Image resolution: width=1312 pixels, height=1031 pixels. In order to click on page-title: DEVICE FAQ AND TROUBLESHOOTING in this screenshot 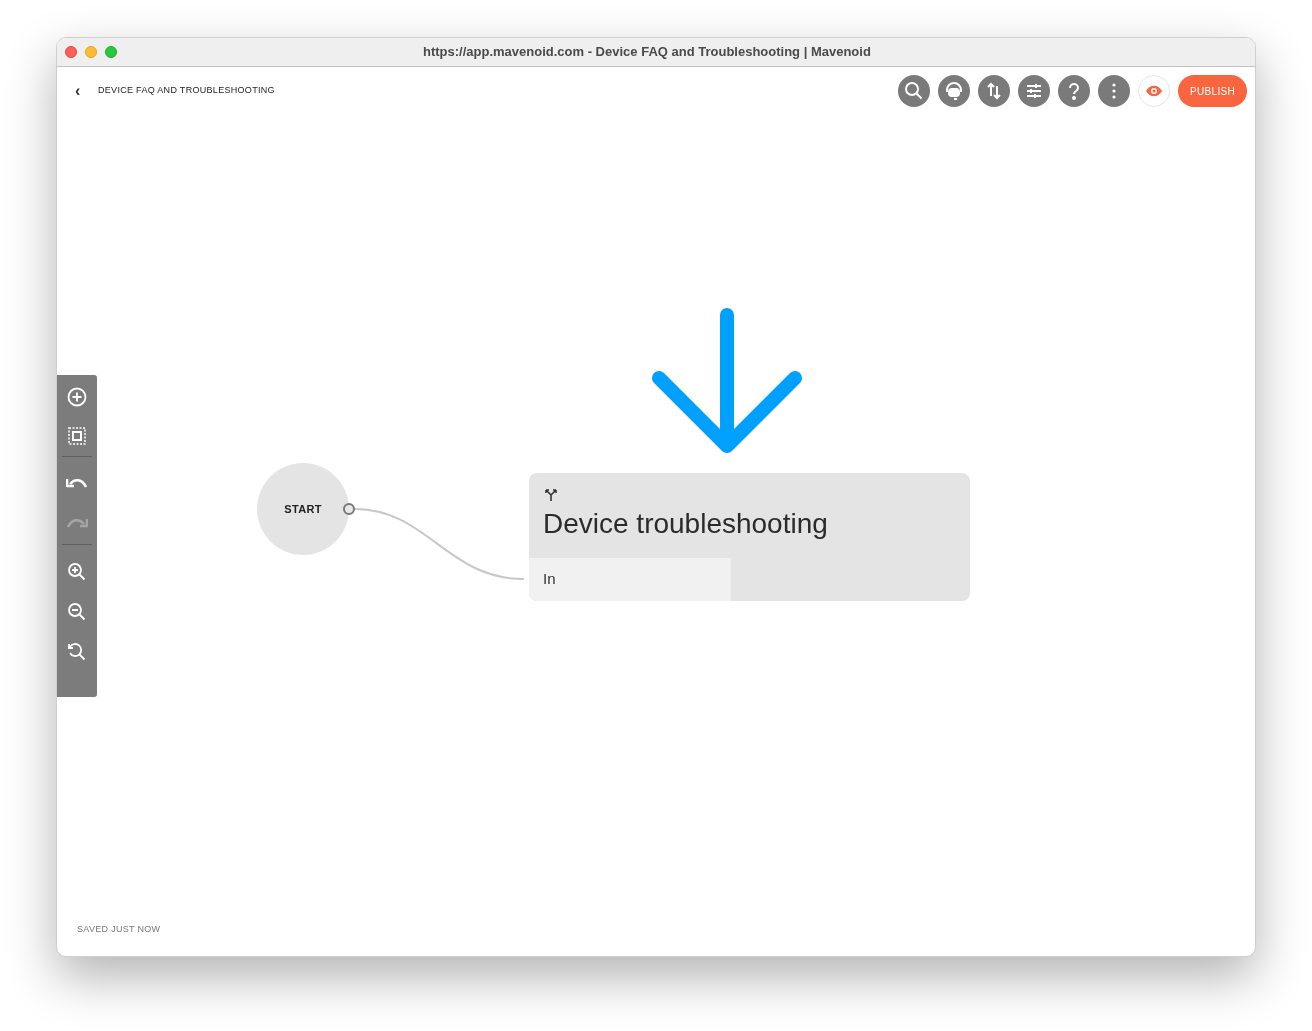, I will do `click(186, 91)`.